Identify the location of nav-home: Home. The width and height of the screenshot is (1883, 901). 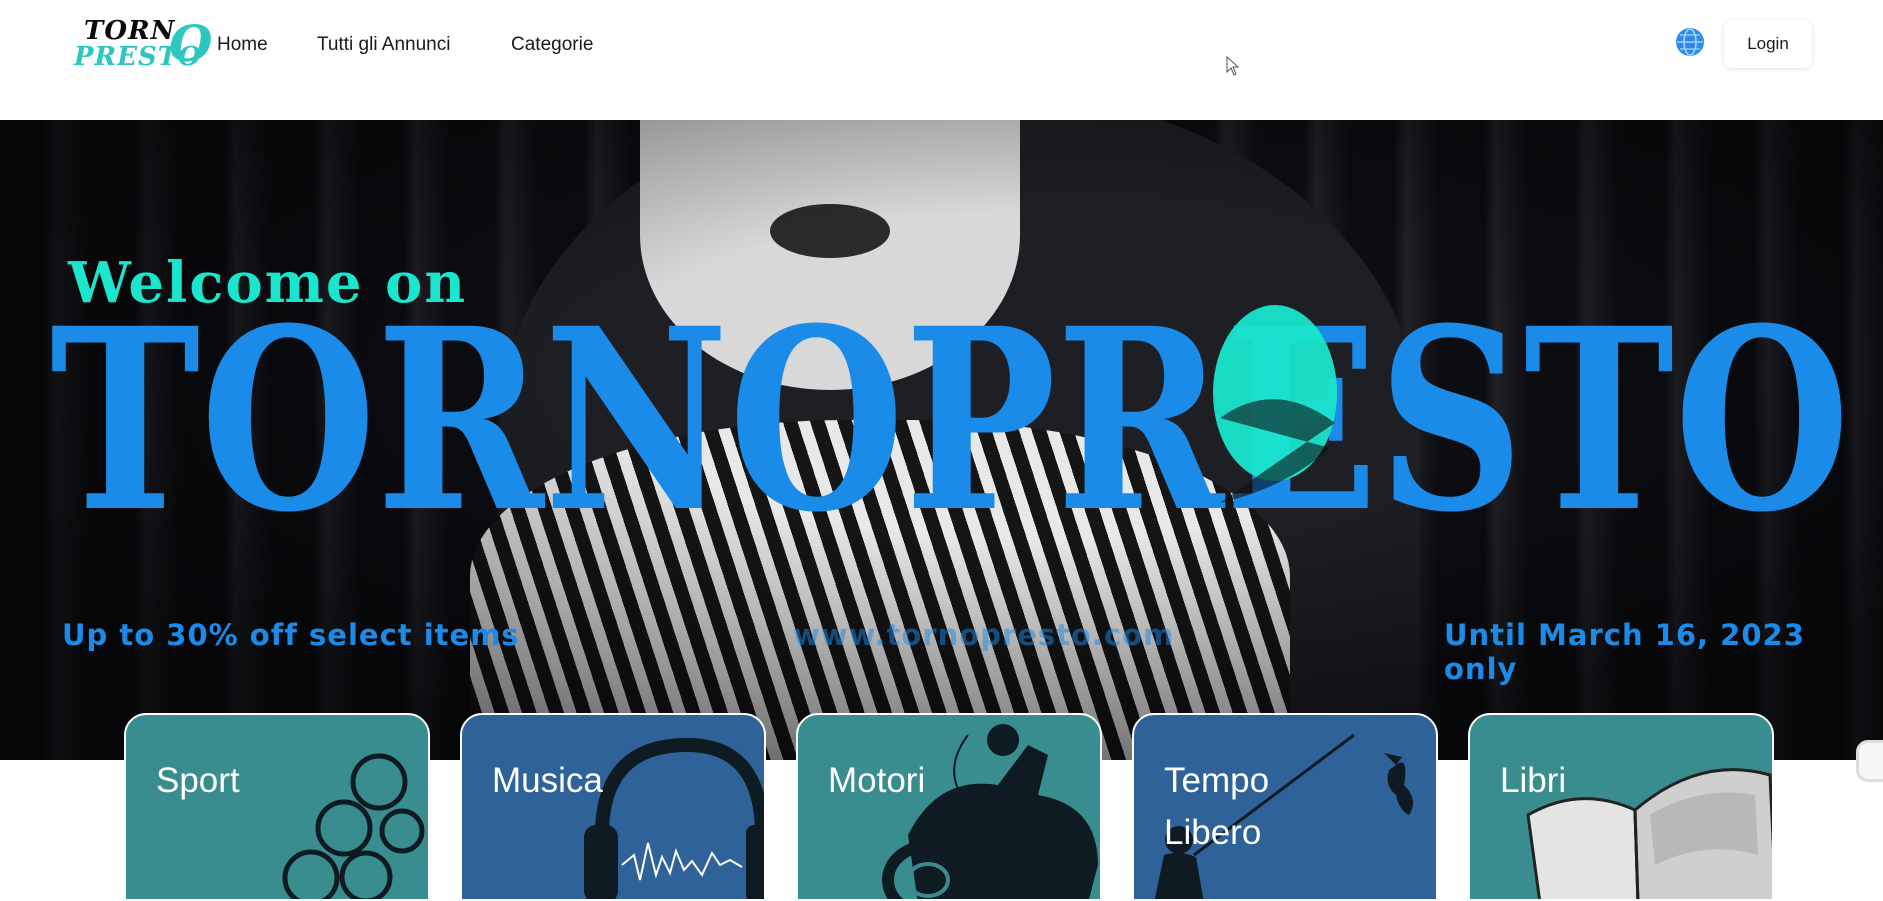
(242, 45).